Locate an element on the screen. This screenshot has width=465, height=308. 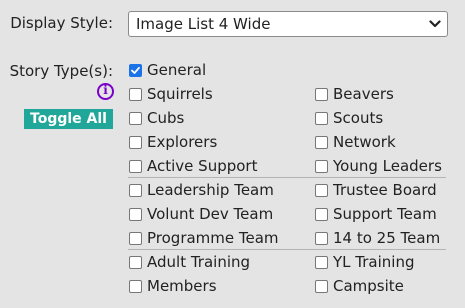
checkbox-trustee-board is located at coordinates (321, 190).